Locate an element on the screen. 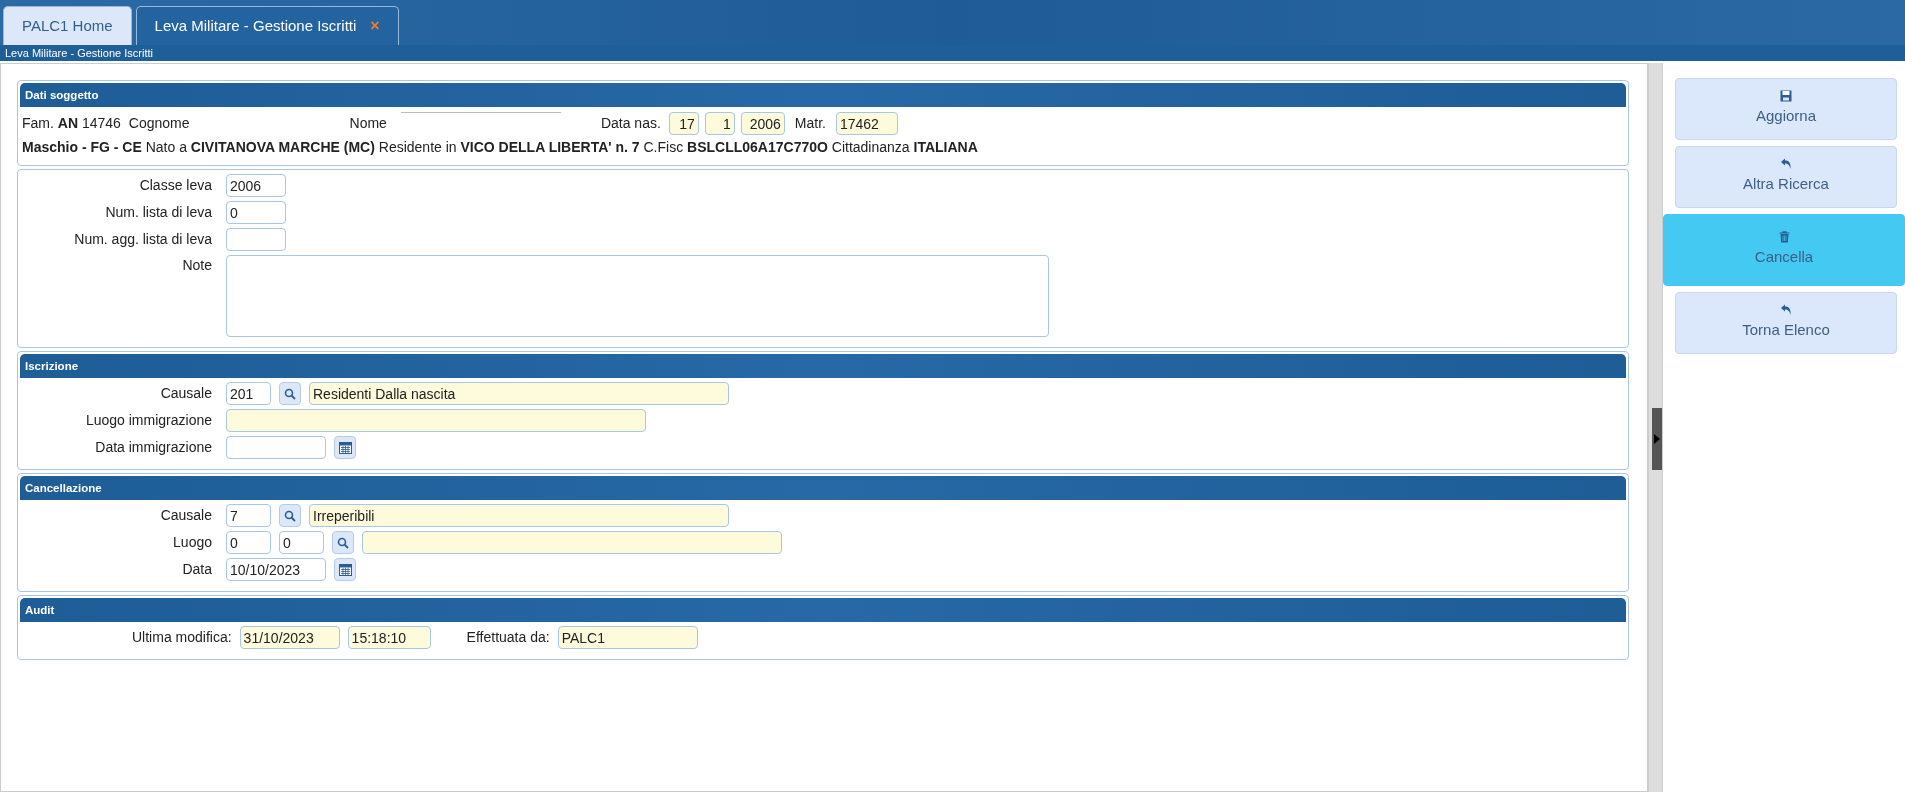 The image size is (1905, 792). field-label: Data is located at coordinates (197, 569).